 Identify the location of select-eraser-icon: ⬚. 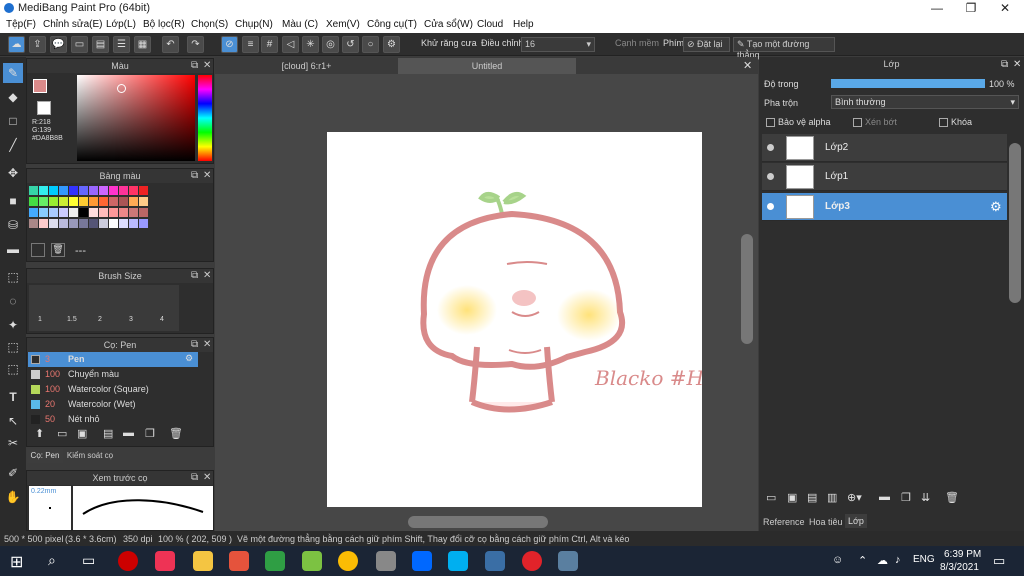
(13, 369).